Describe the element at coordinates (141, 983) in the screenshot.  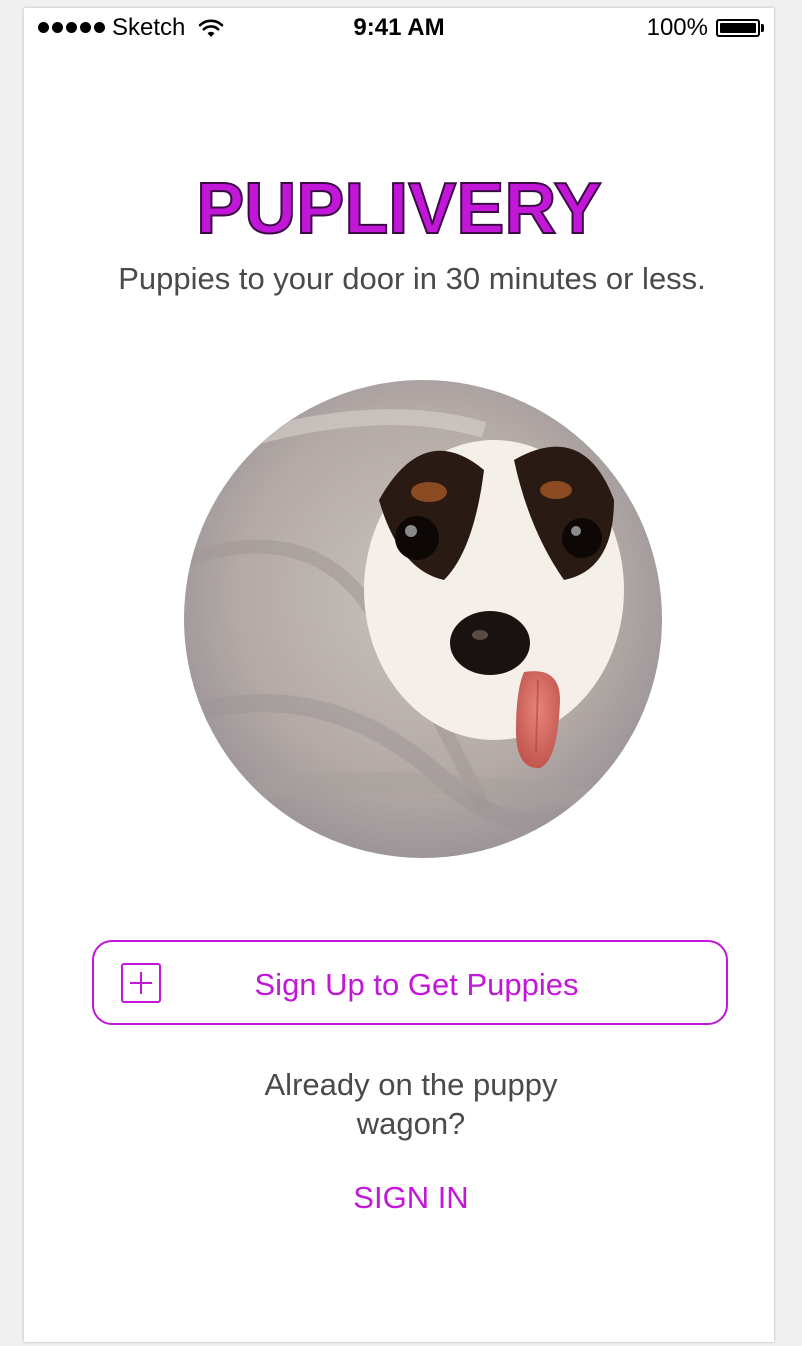
I see `plus-square-icon` at that location.